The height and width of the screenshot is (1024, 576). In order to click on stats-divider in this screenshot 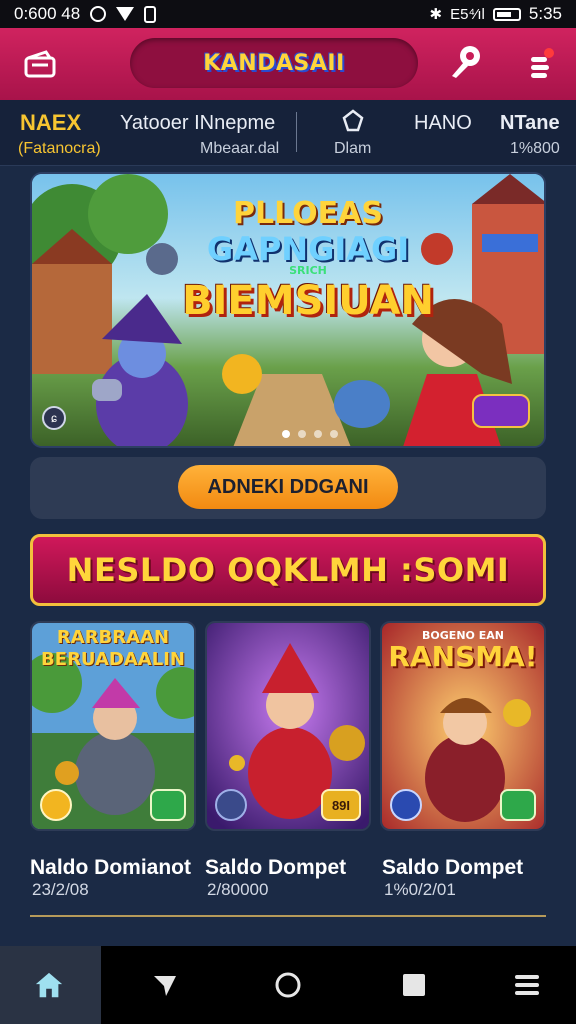, I will do `click(296, 132)`.